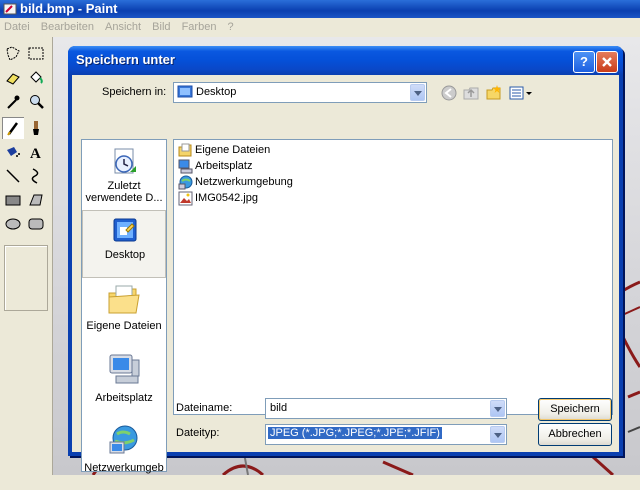  What do you see at coordinates (123, 27) in the screenshot?
I see `menu-ansicht: Ansicht` at bounding box center [123, 27].